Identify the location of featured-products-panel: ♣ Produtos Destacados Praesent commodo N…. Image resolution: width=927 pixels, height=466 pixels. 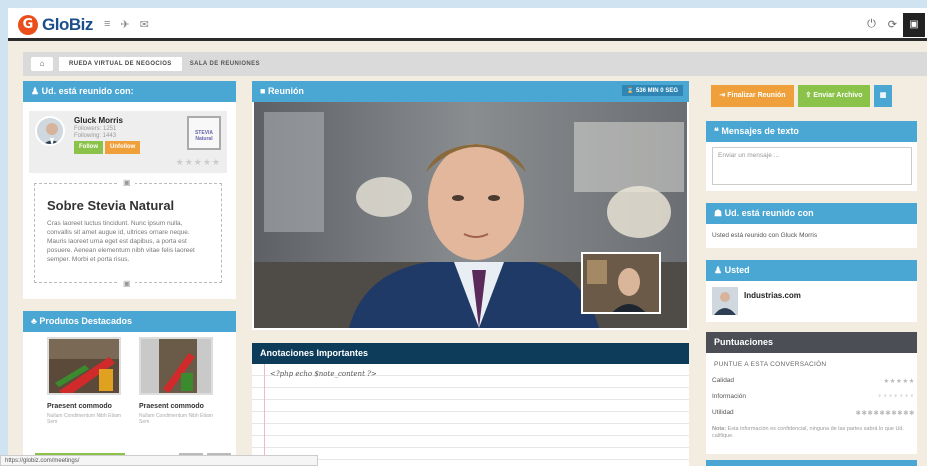
(129, 388).